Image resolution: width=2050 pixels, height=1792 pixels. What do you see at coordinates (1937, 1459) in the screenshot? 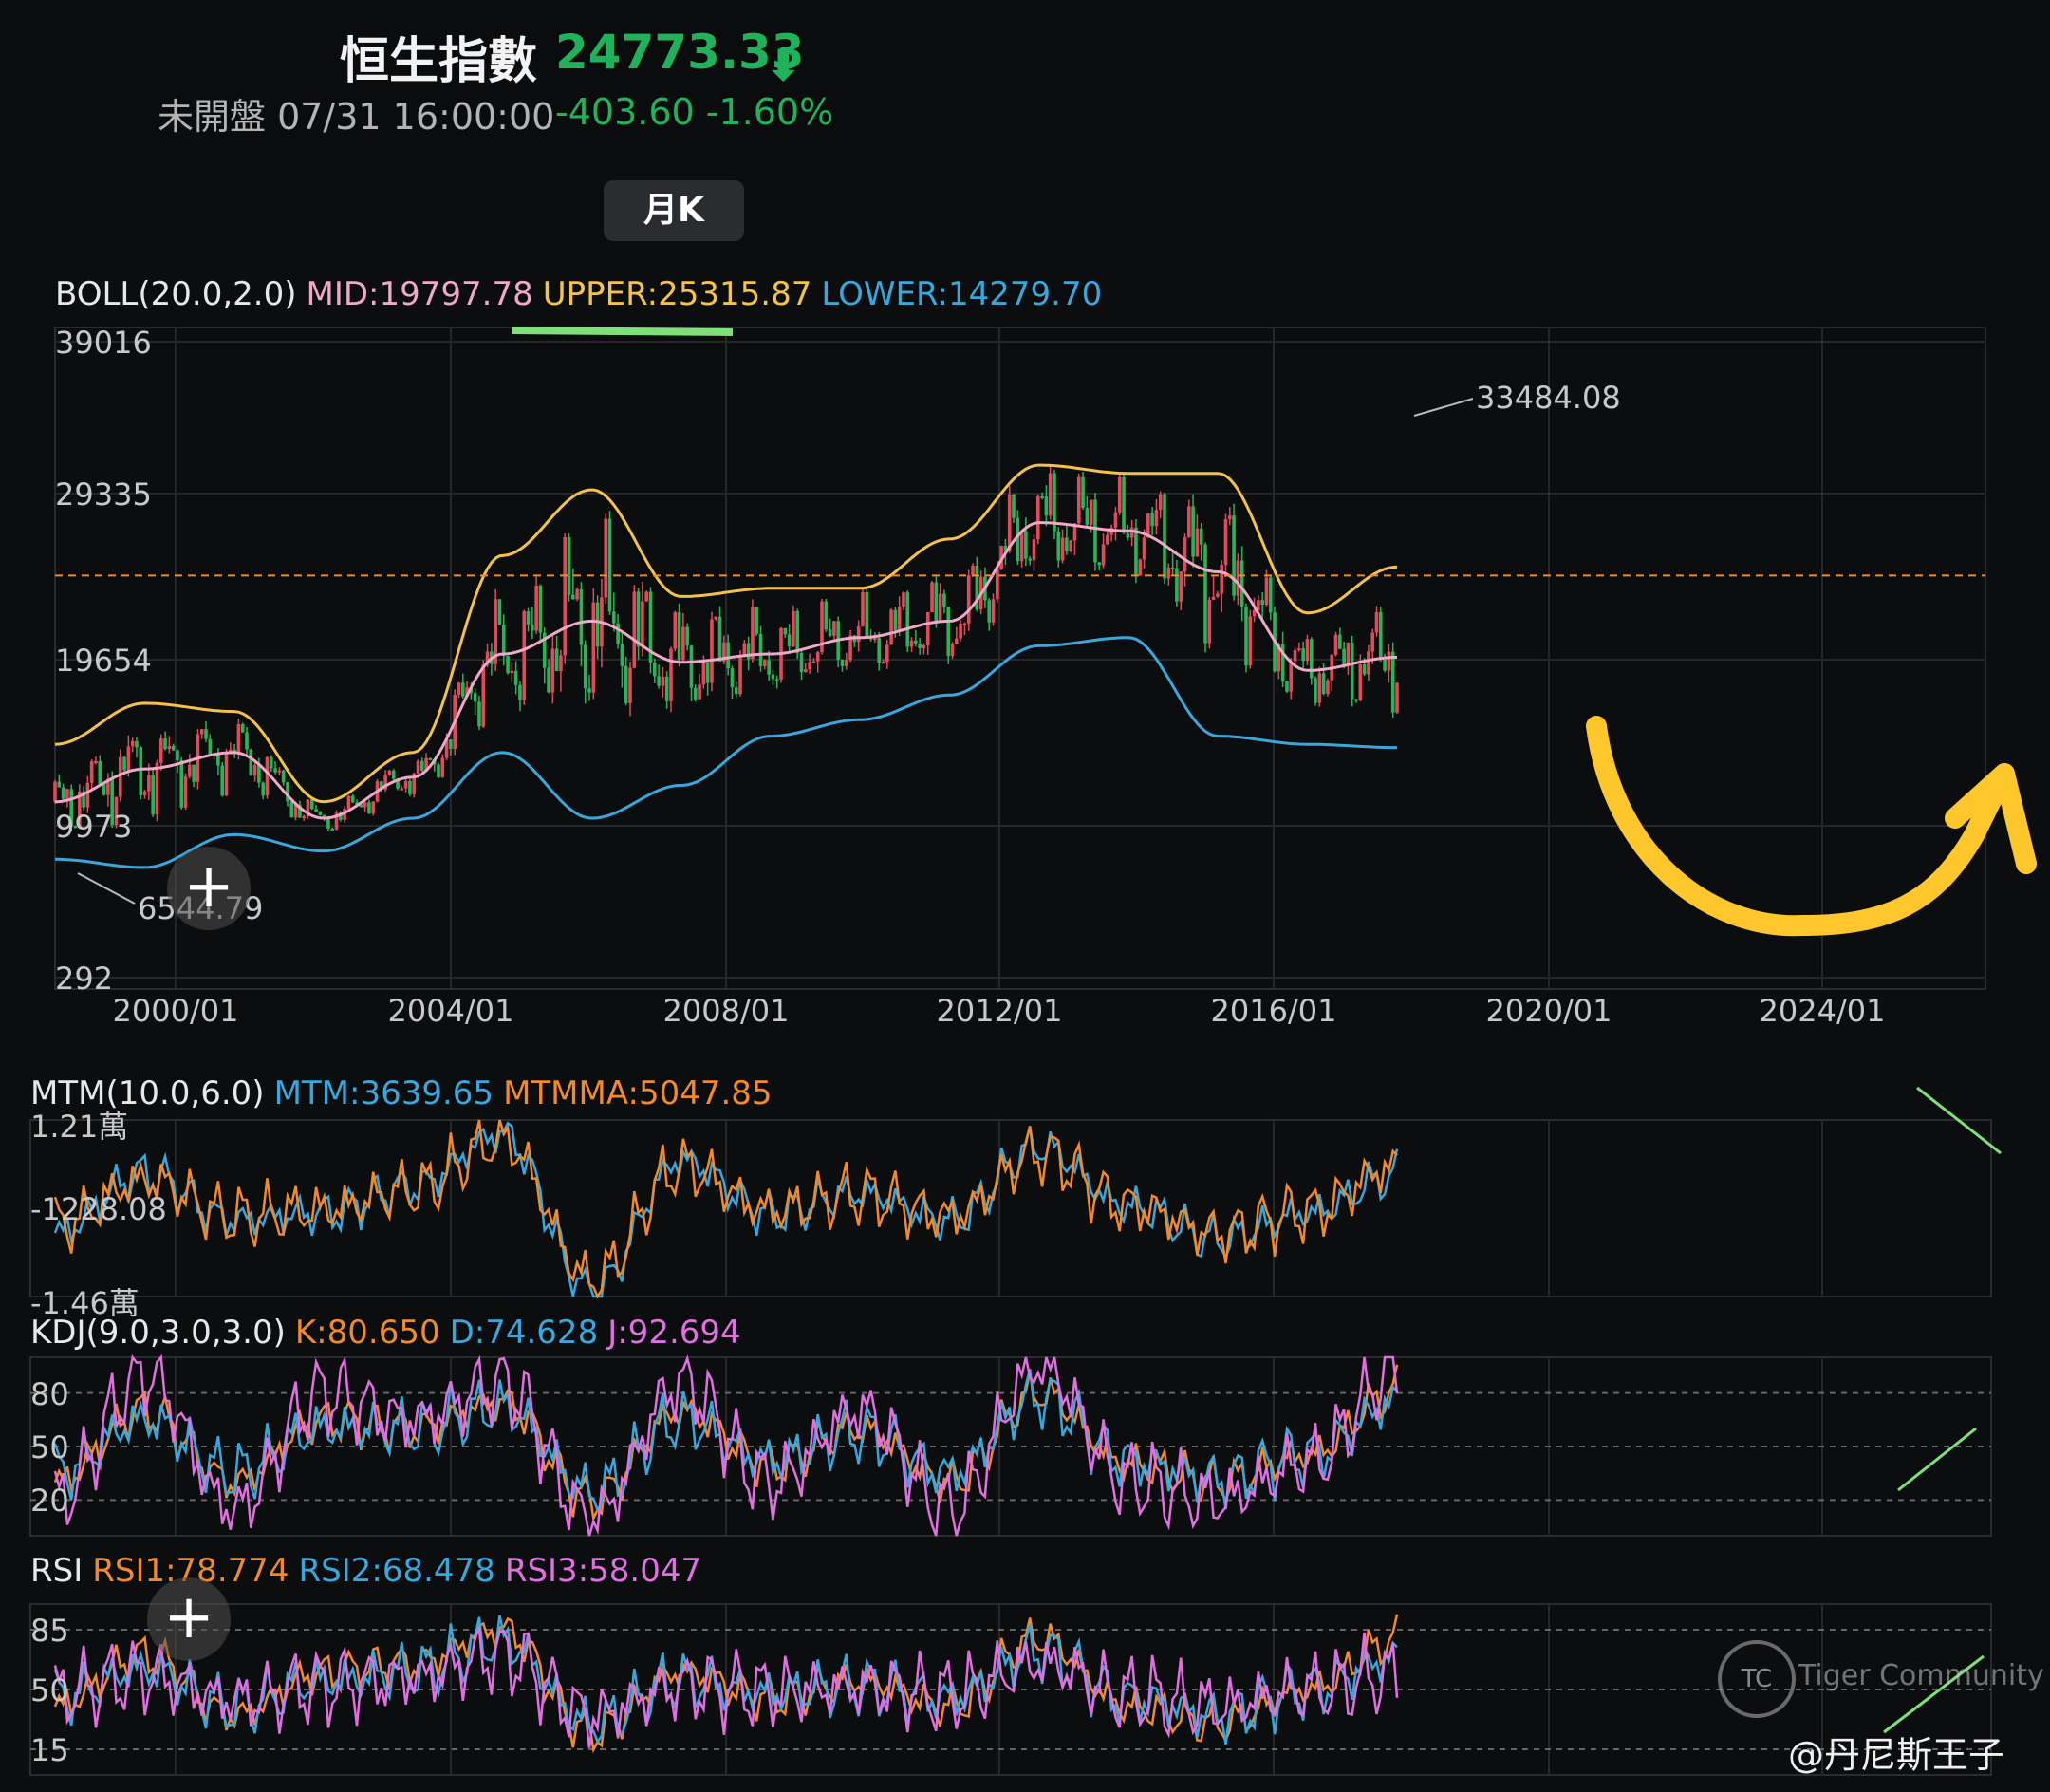
I see `drawn-arrow` at bounding box center [1937, 1459].